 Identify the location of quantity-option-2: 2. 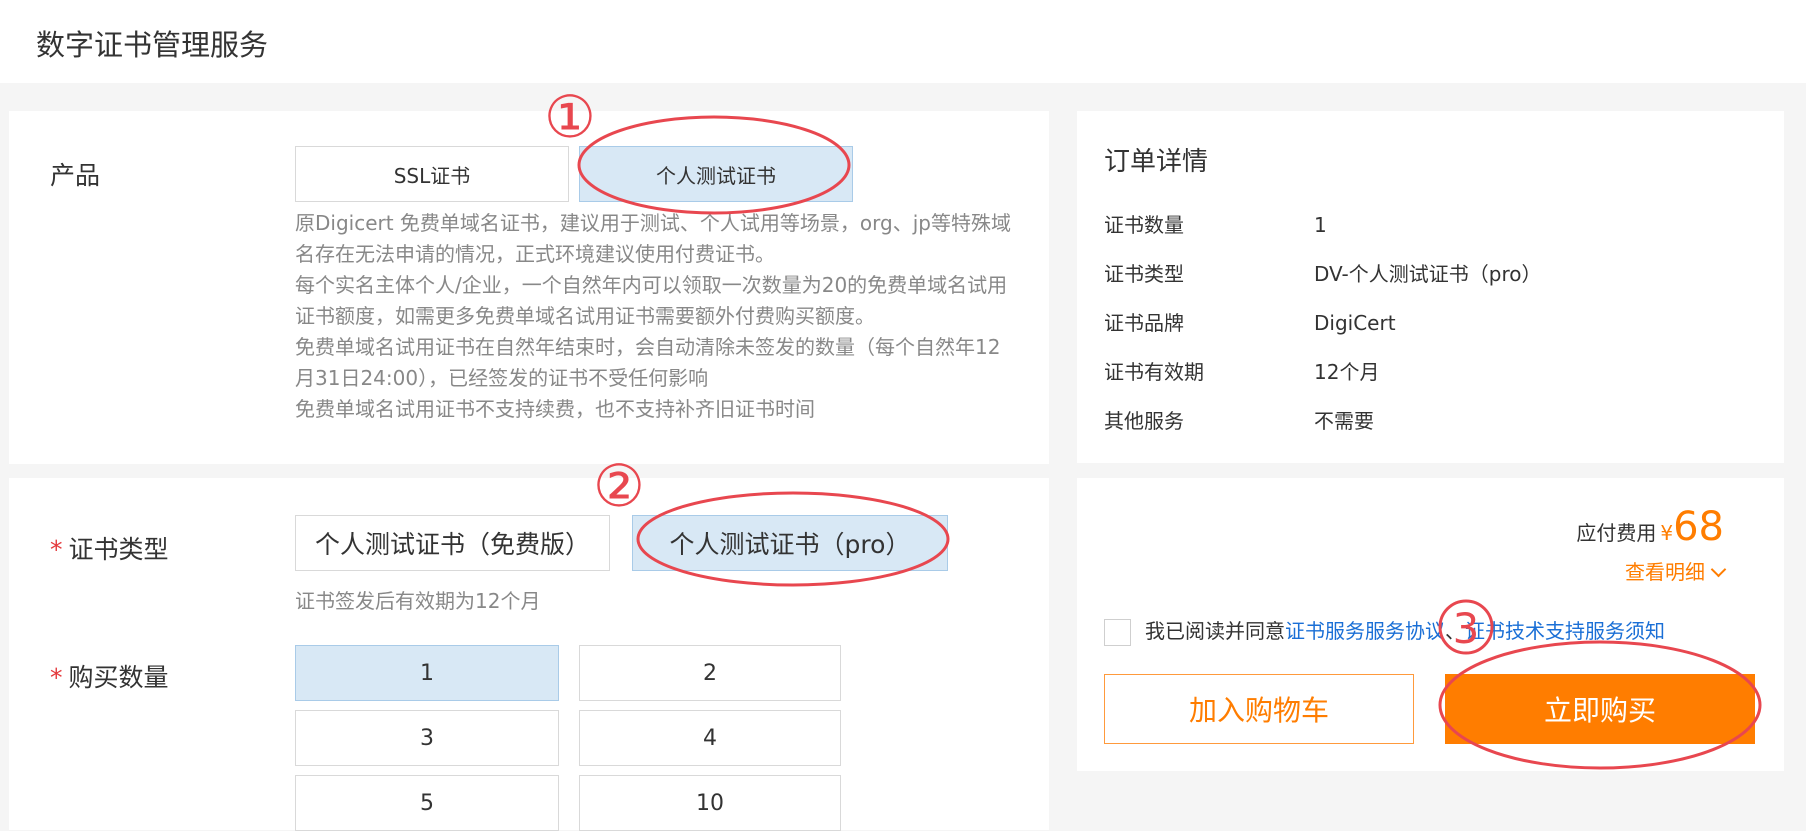
(710, 673).